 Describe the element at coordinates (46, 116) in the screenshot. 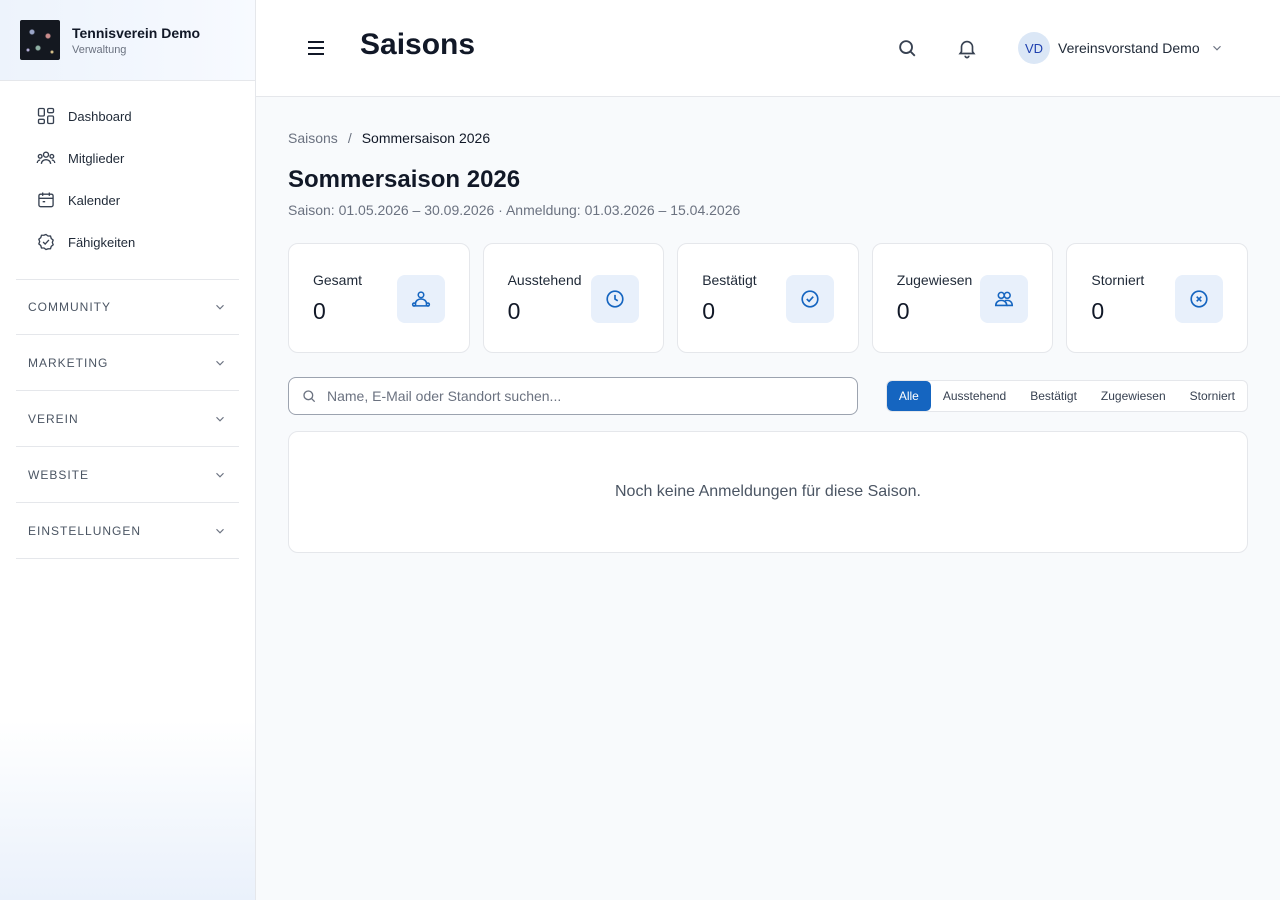

I see `dashboard-icon` at that location.